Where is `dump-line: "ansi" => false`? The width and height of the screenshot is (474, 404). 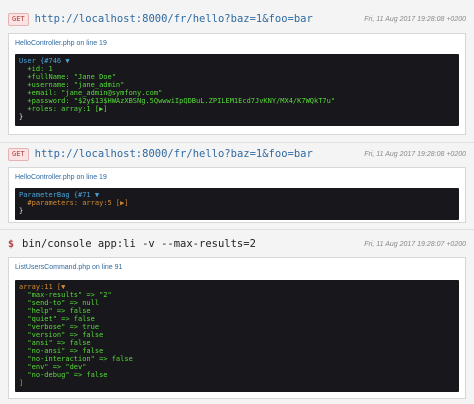
dump-line: "ansi" => false is located at coordinates (55, 343).